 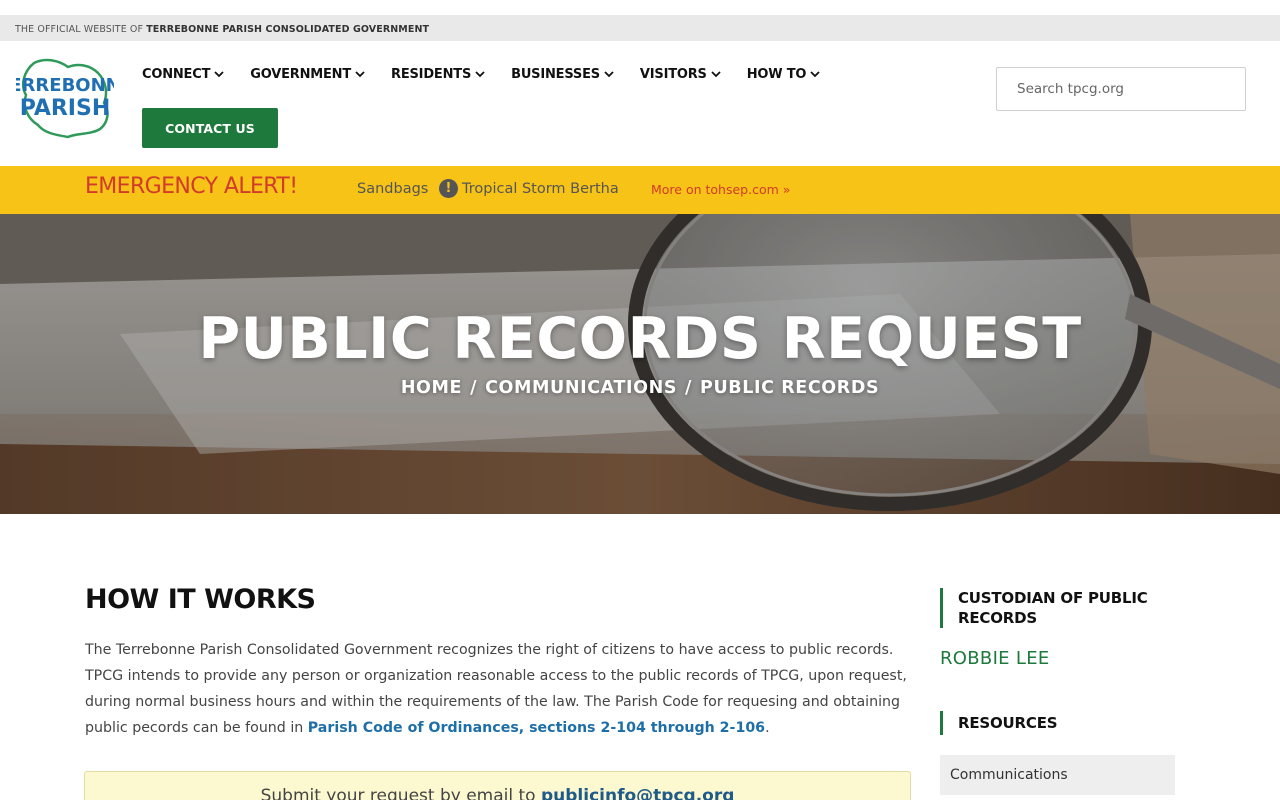 I want to click on nav-residents-label: RESIDENTS, so click(x=431, y=74).